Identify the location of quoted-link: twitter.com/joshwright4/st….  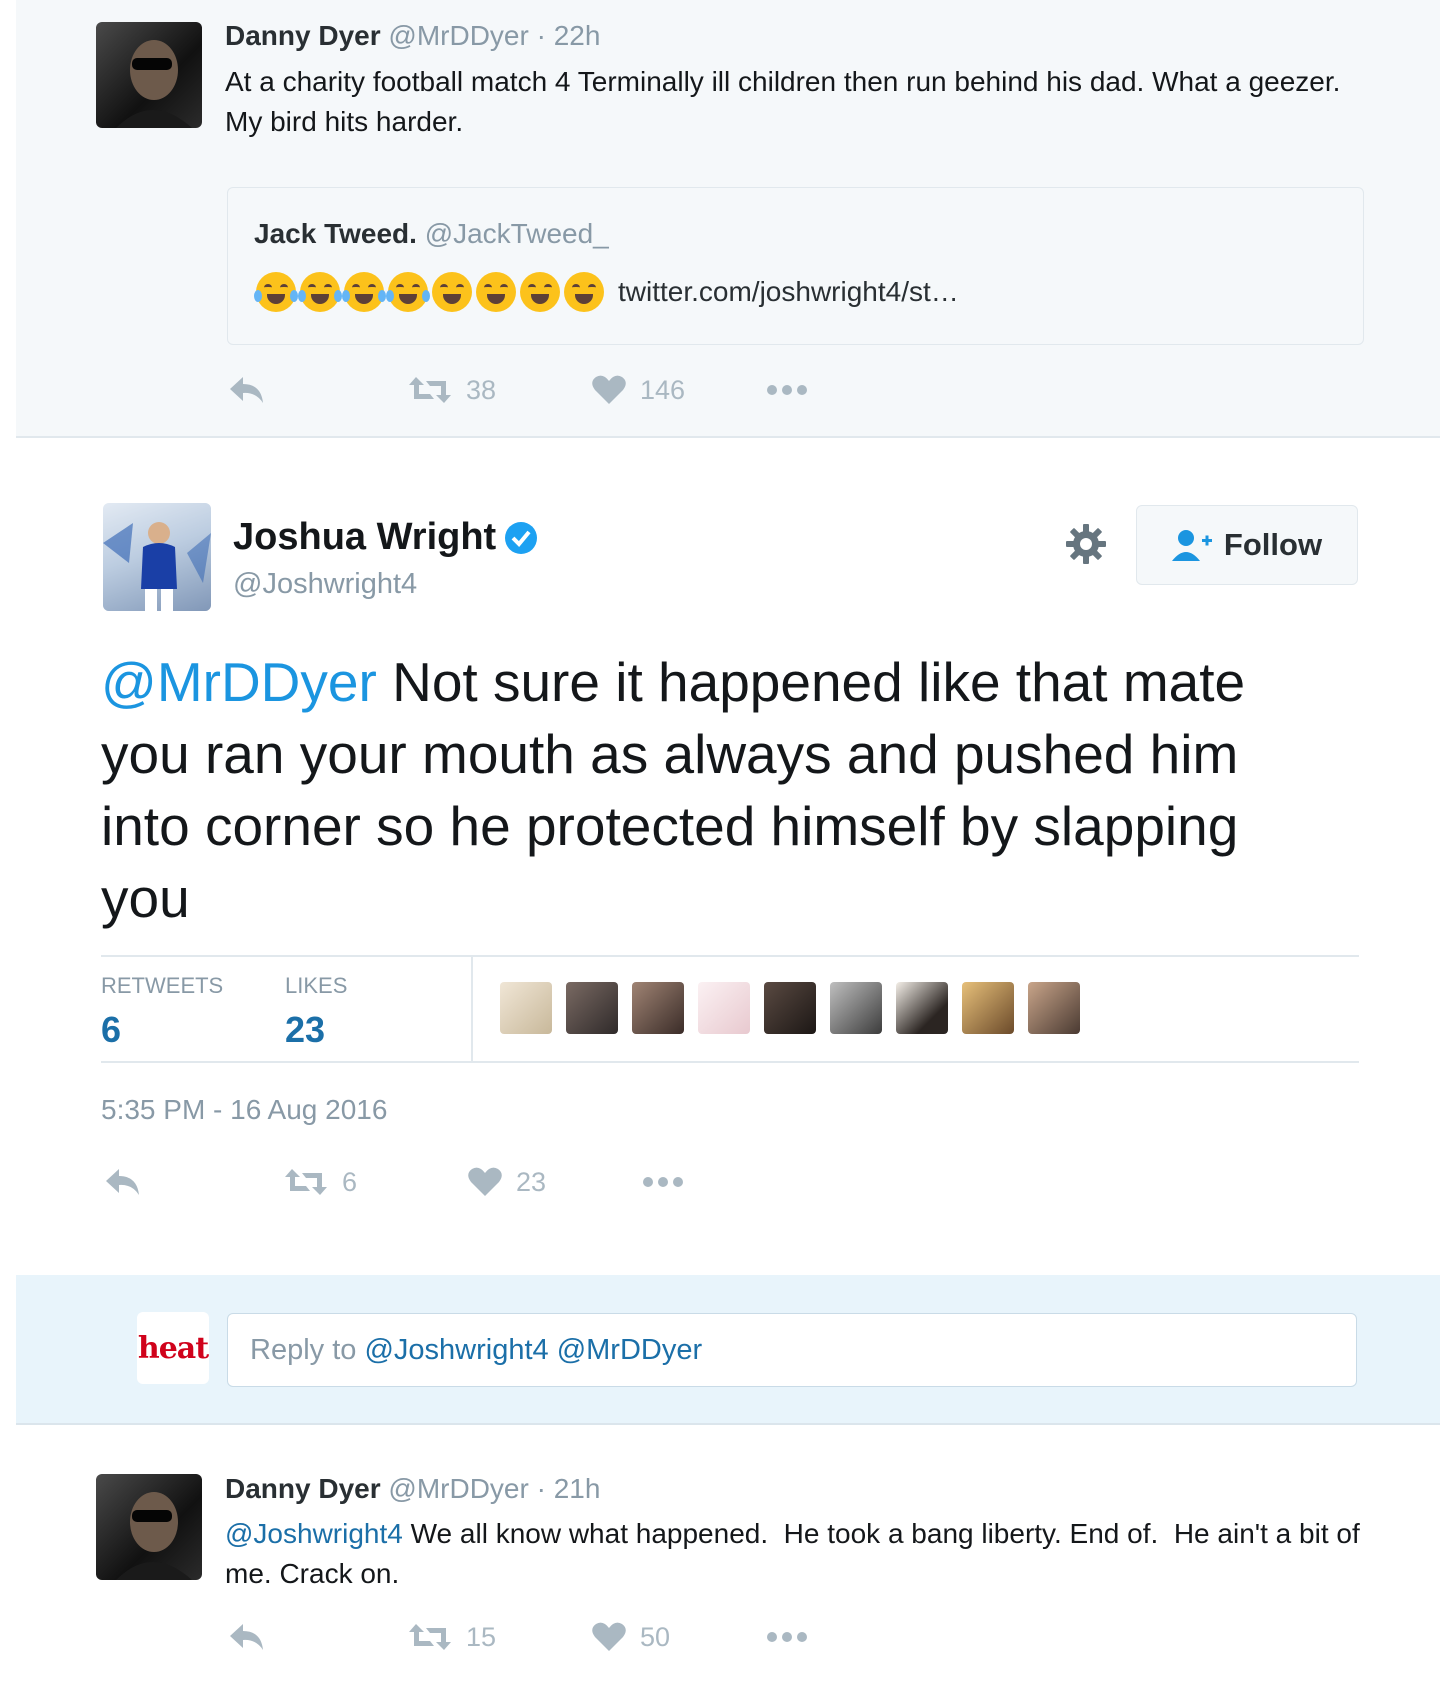
(788, 292).